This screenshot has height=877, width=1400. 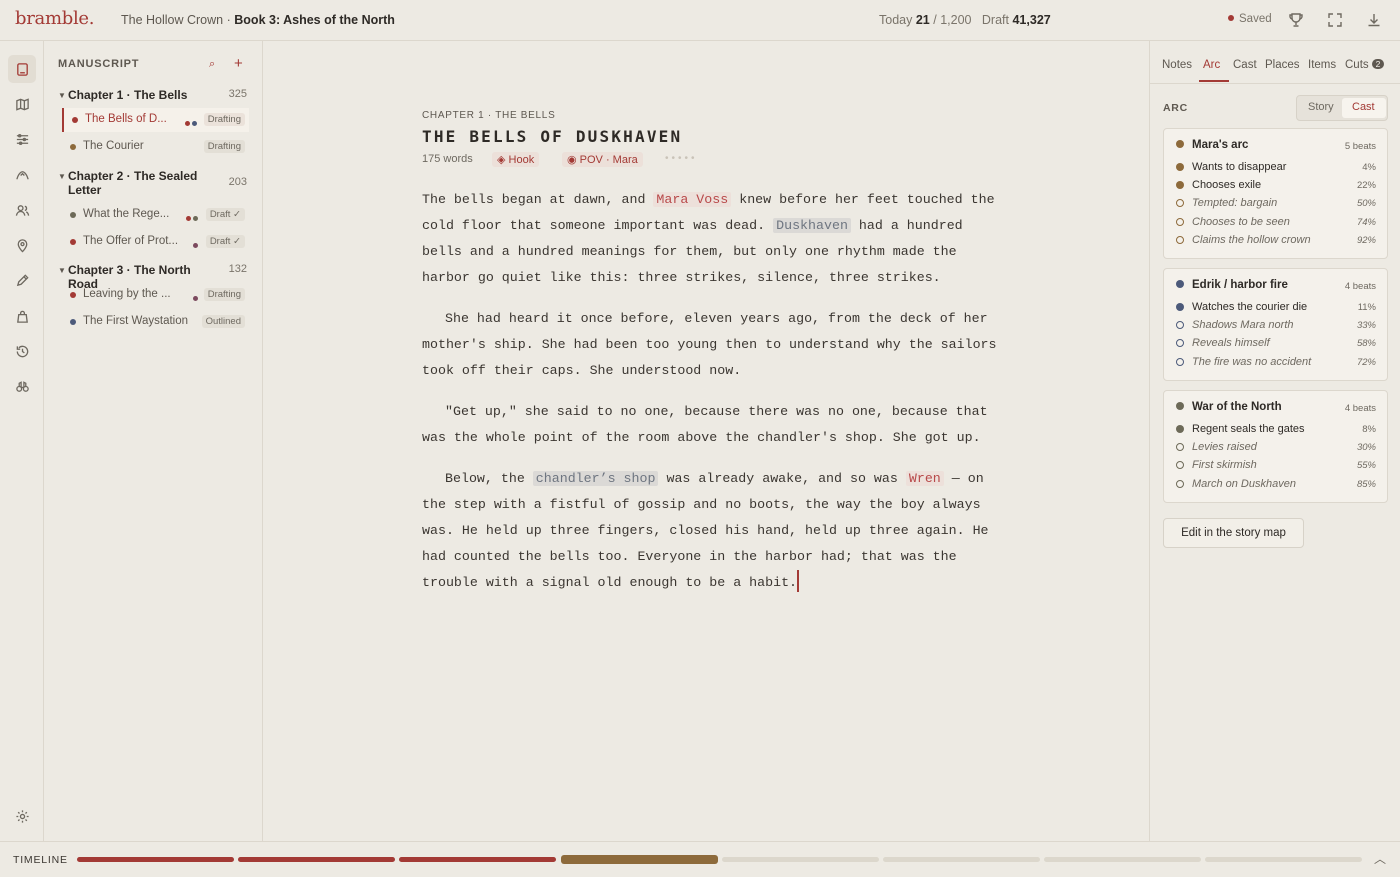 I want to click on tab-cuts: Cuts 2, so click(x=1365, y=65).